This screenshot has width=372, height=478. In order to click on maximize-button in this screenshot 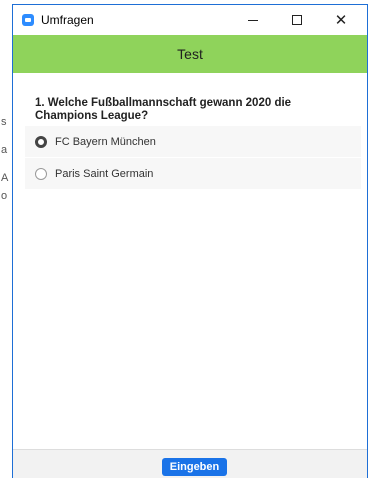, I will do `click(297, 20)`.